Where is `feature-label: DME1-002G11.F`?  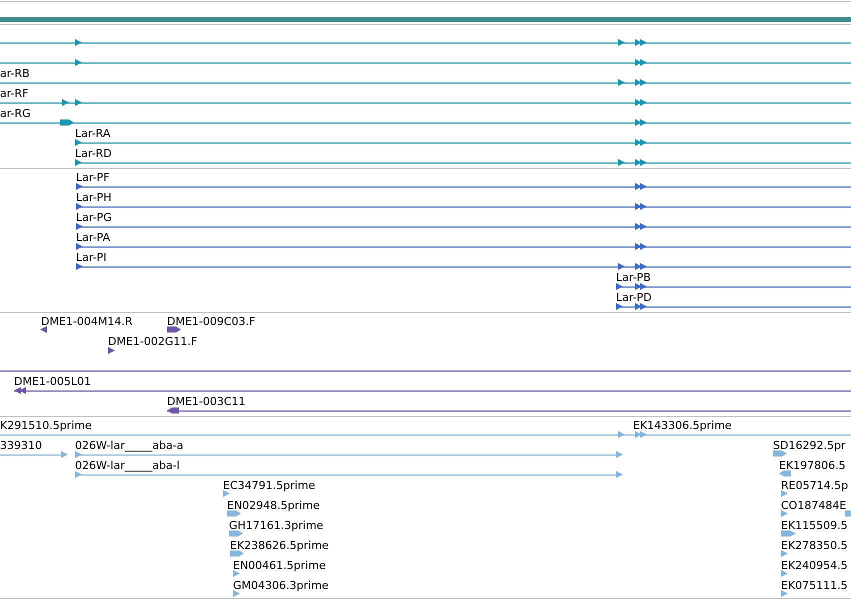 feature-label: DME1-002G11.F is located at coordinates (153, 341).